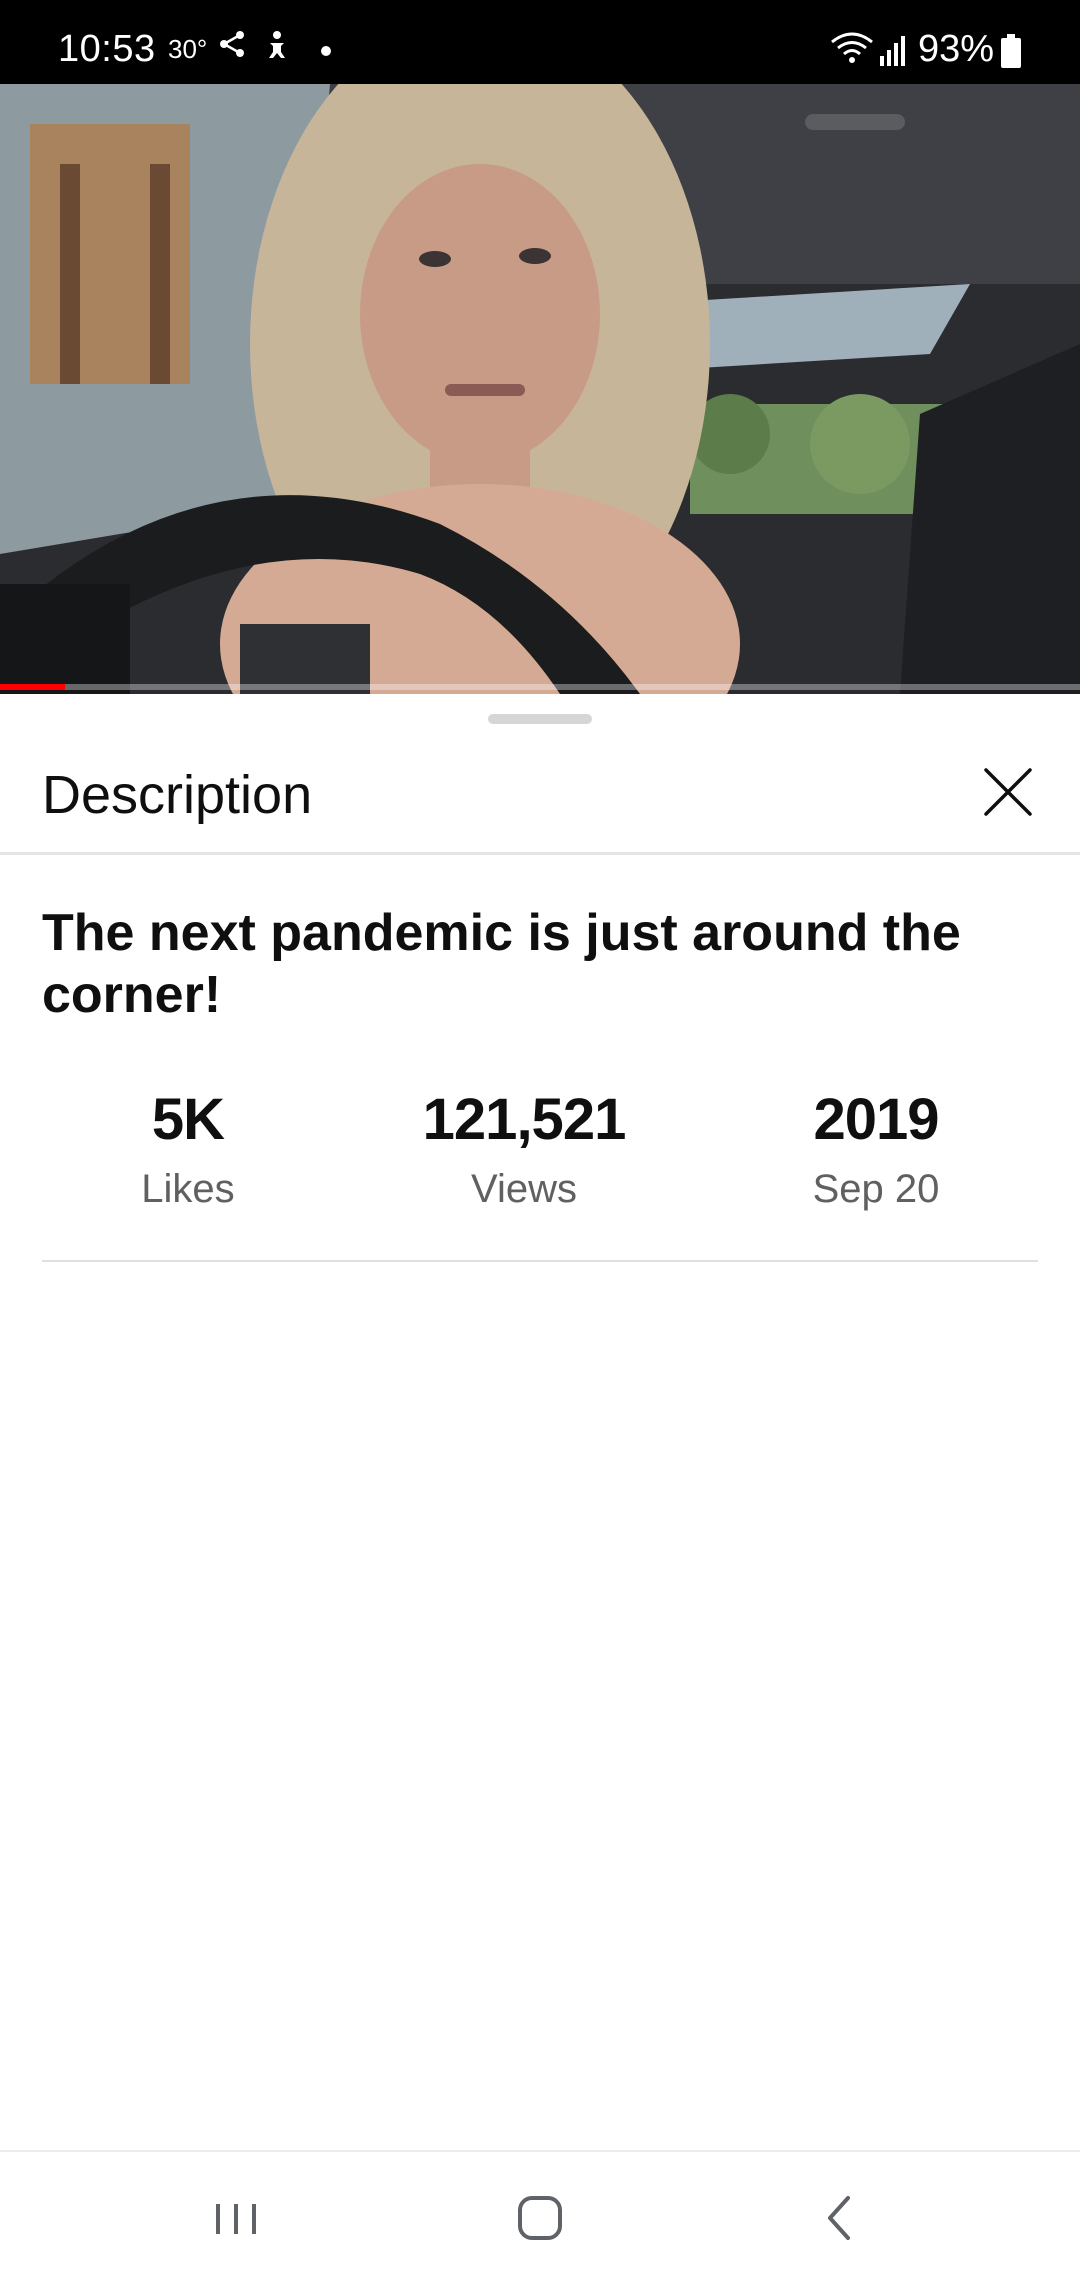 The width and height of the screenshot is (1080, 2282). I want to click on description-header: Description, so click(540, 794).